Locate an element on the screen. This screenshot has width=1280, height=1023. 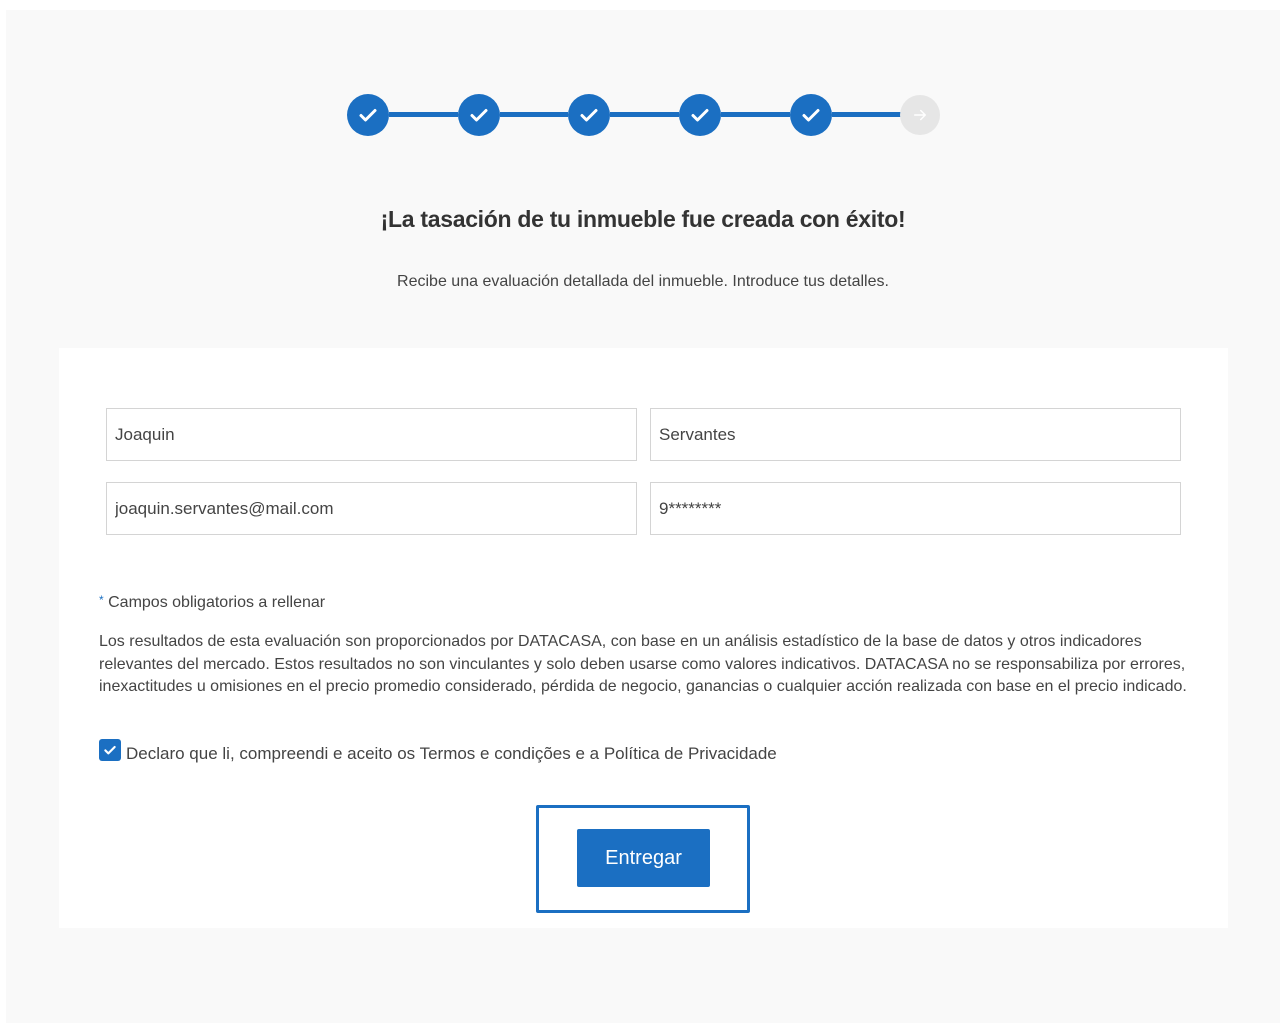
email-input is located at coordinates (371, 508).